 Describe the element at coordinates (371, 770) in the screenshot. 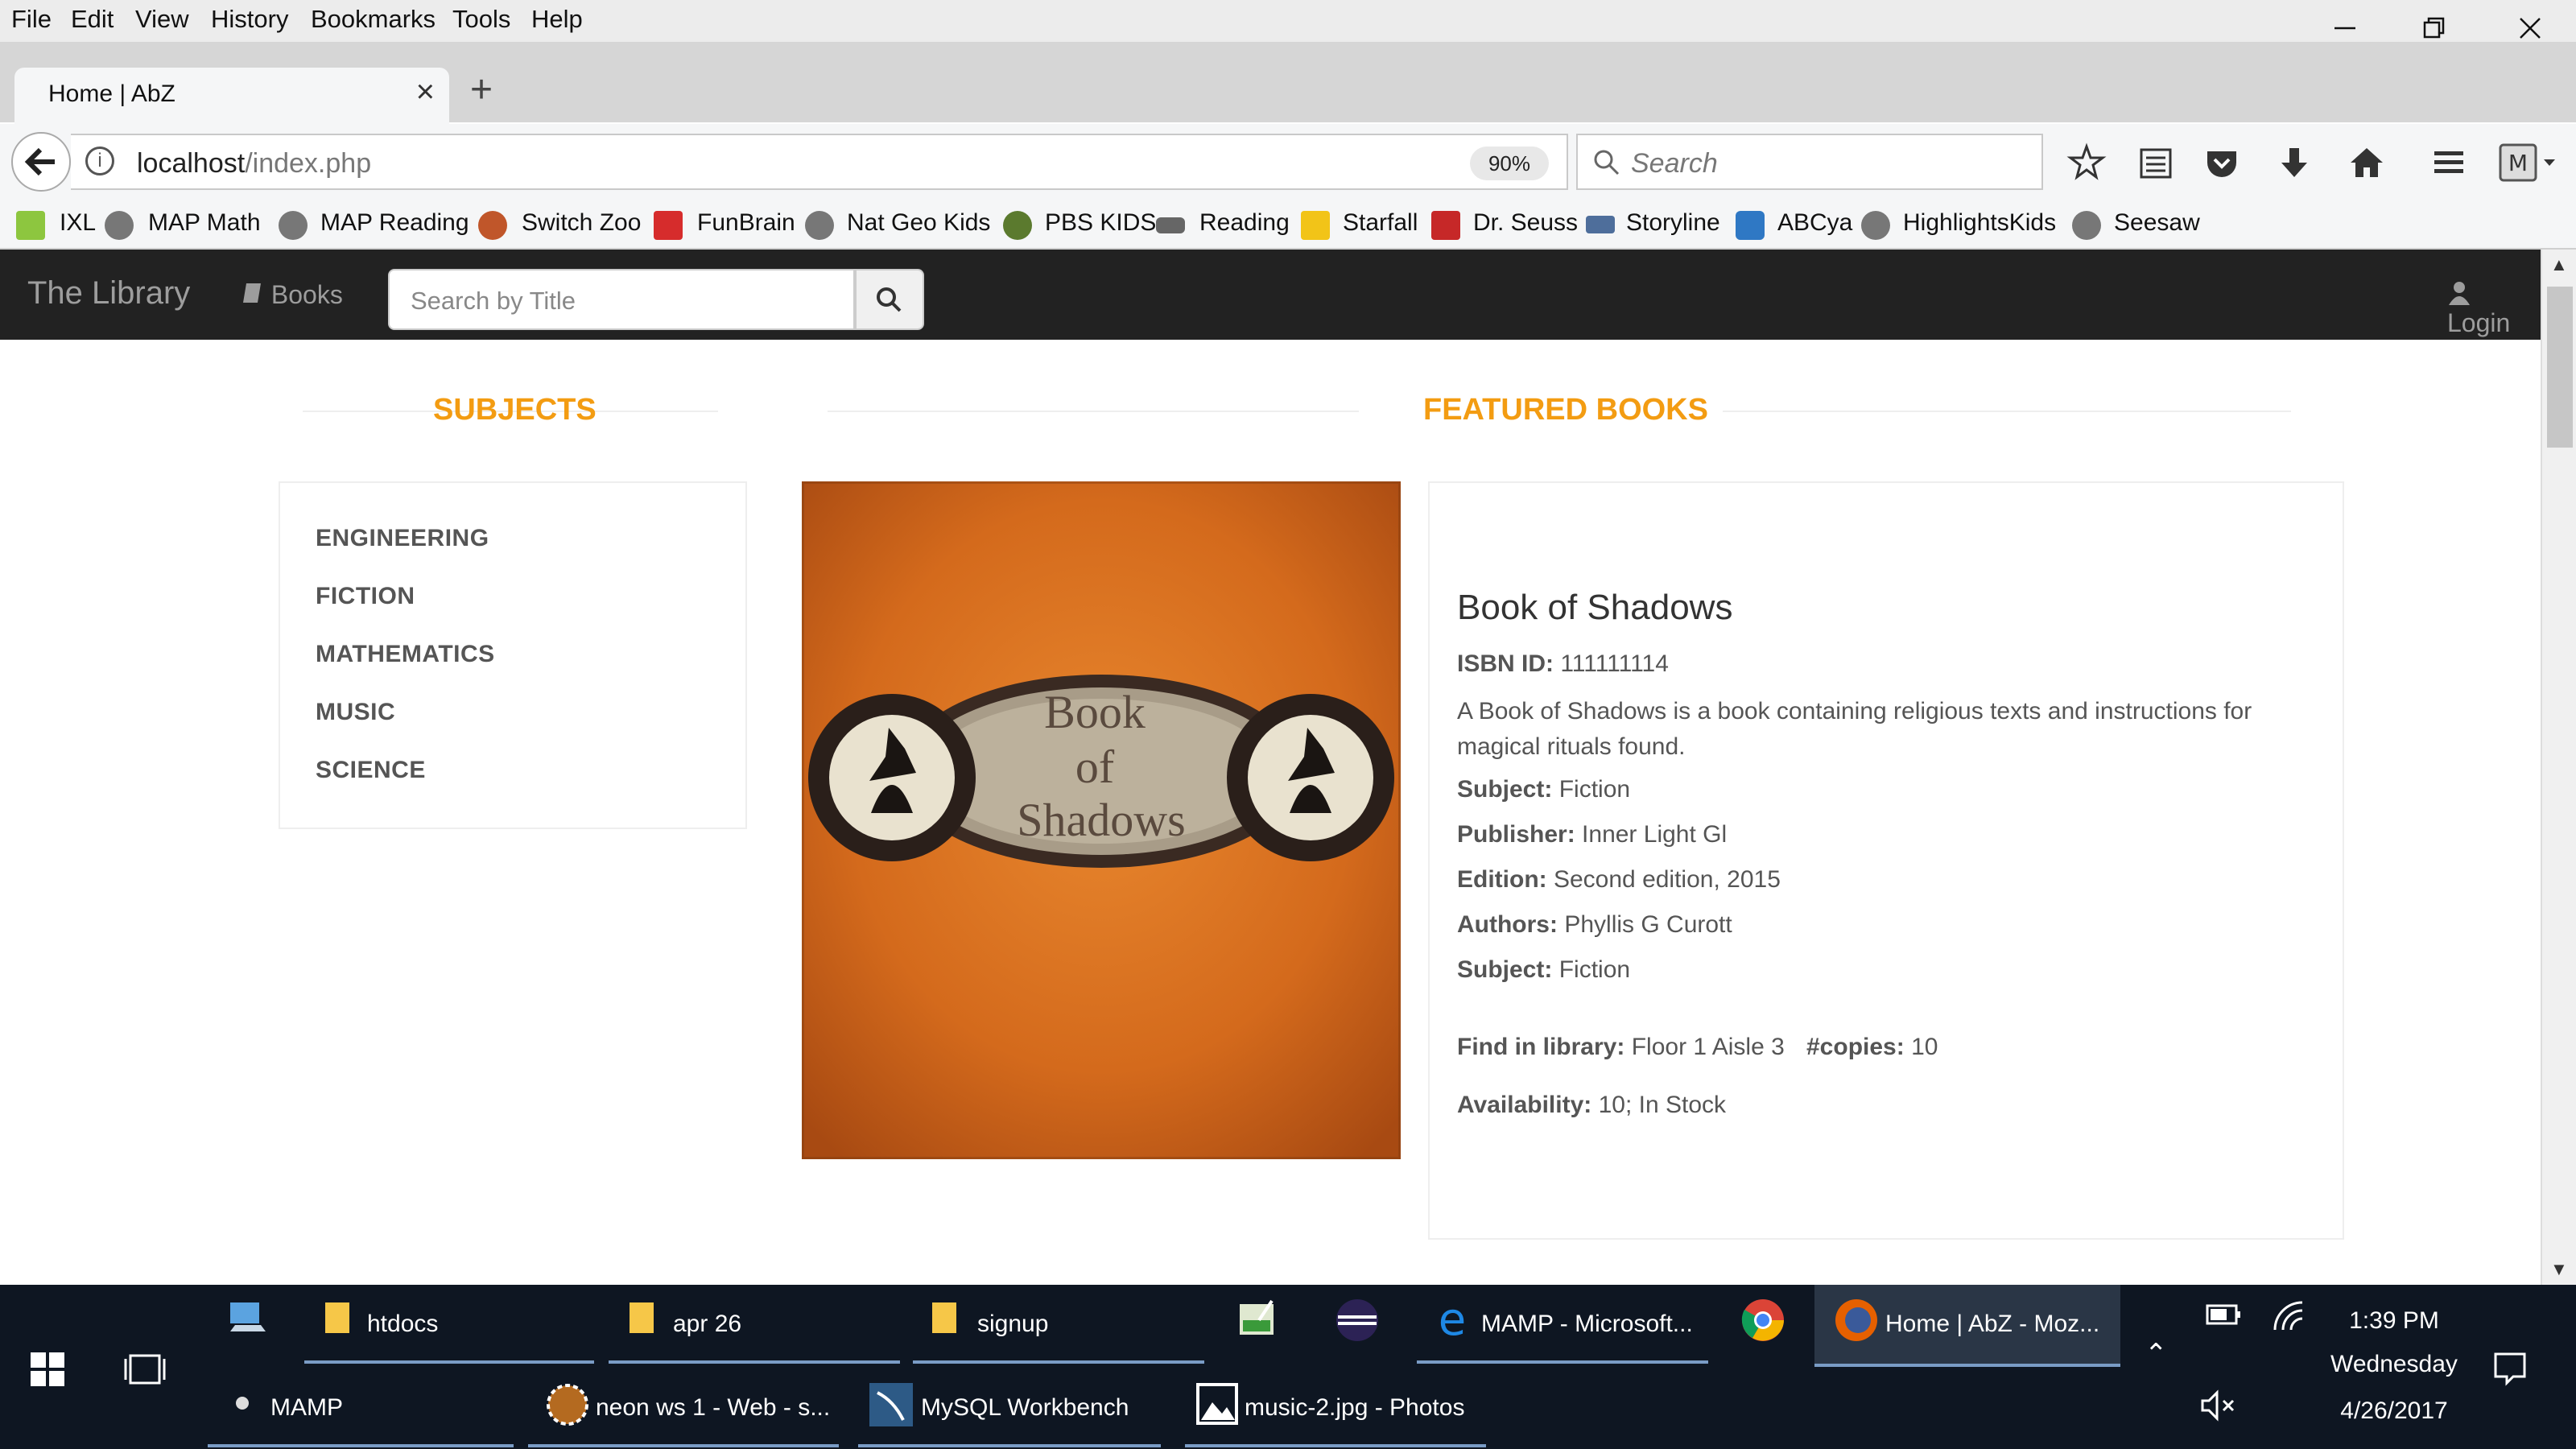

I see `subject-science: SCIENCE` at that location.